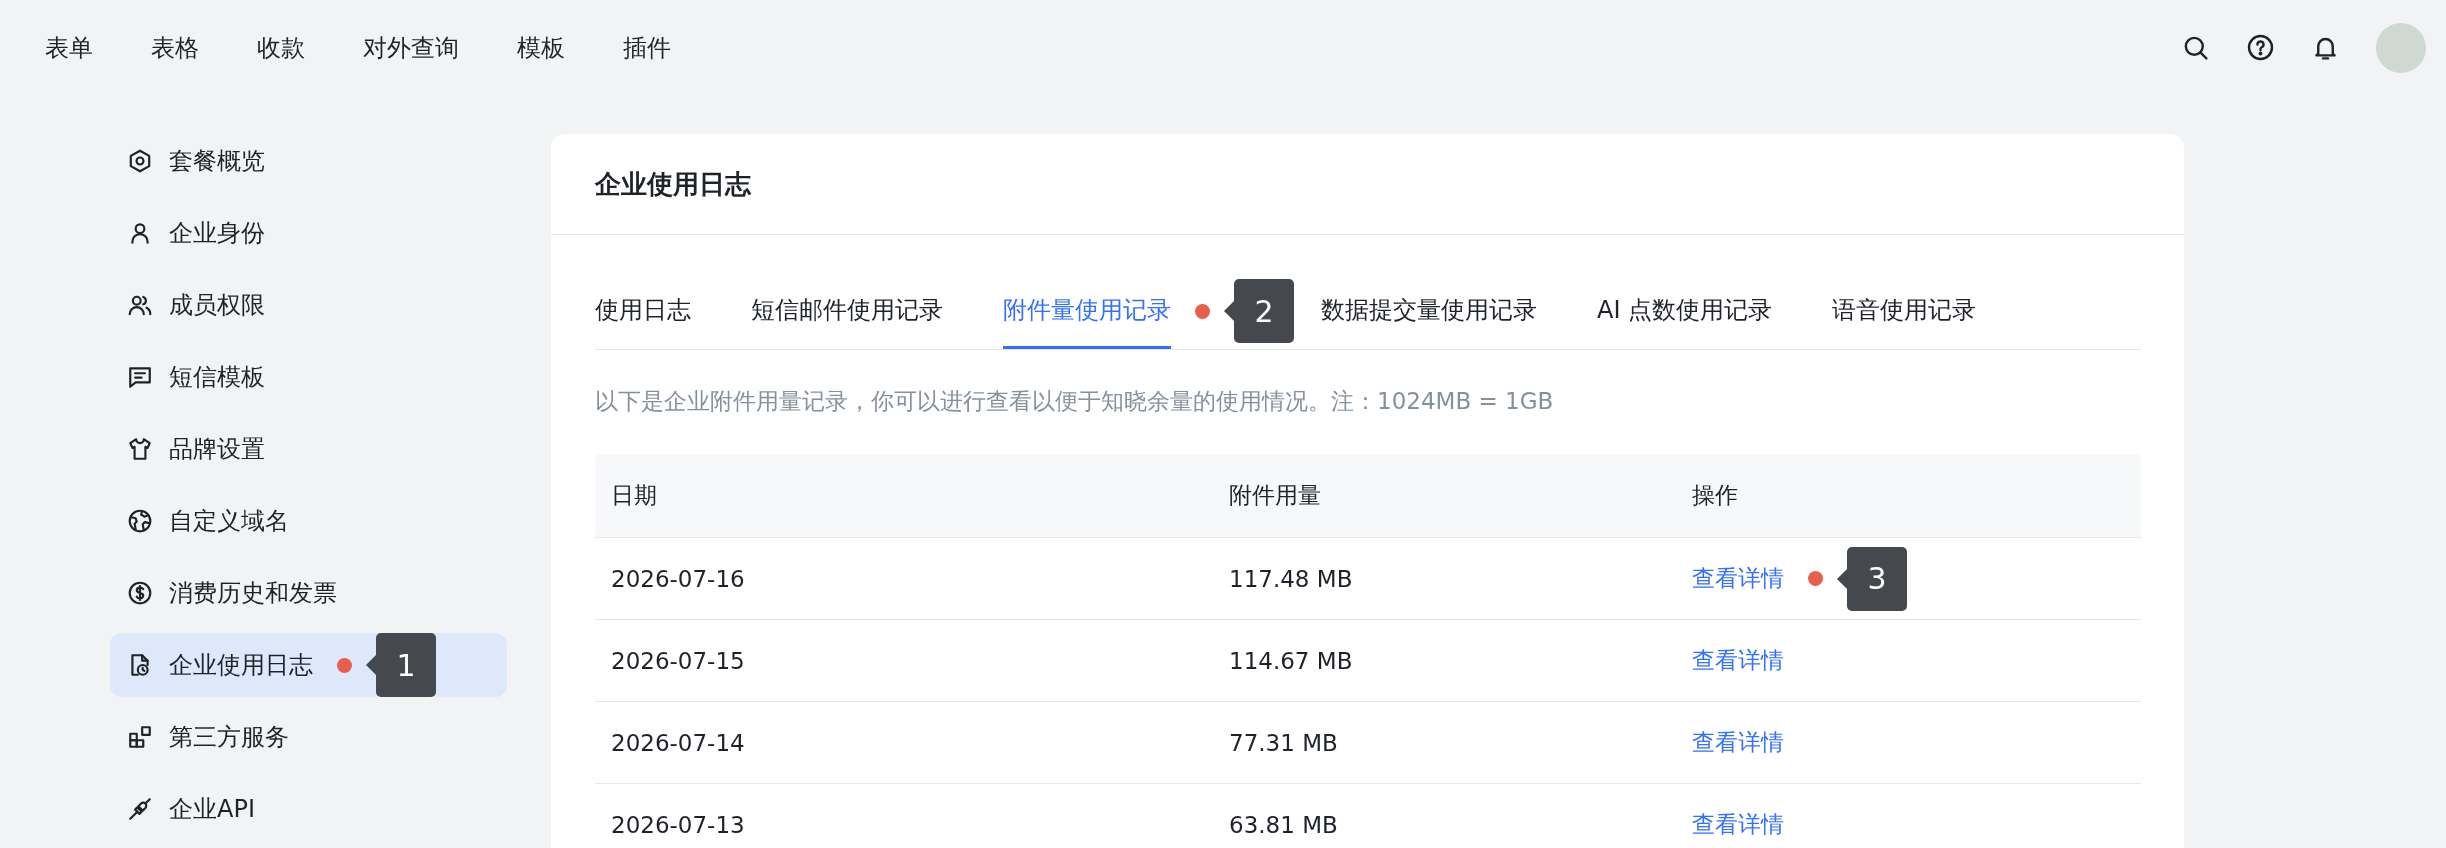 The image size is (2446, 848). What do you see at coordinates (229, 521) in the screenshot?
I see `sidebar-label: 自定义域名` at bounding box center [229, 521].